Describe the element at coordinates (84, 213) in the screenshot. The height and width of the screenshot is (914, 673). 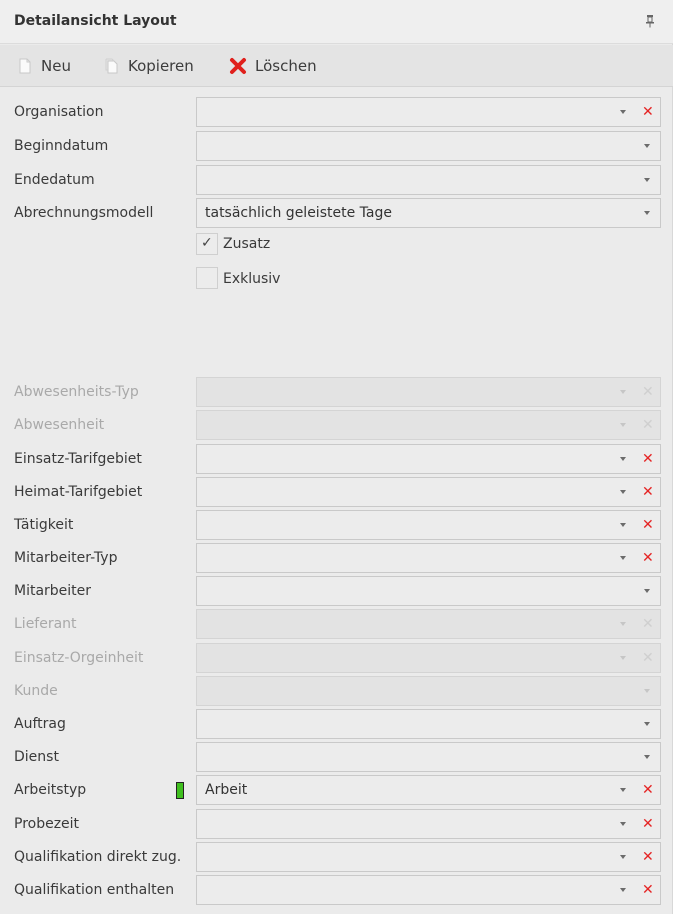
I see `abrechnungsmodell-label: Abrechnungsmodell` at that location.